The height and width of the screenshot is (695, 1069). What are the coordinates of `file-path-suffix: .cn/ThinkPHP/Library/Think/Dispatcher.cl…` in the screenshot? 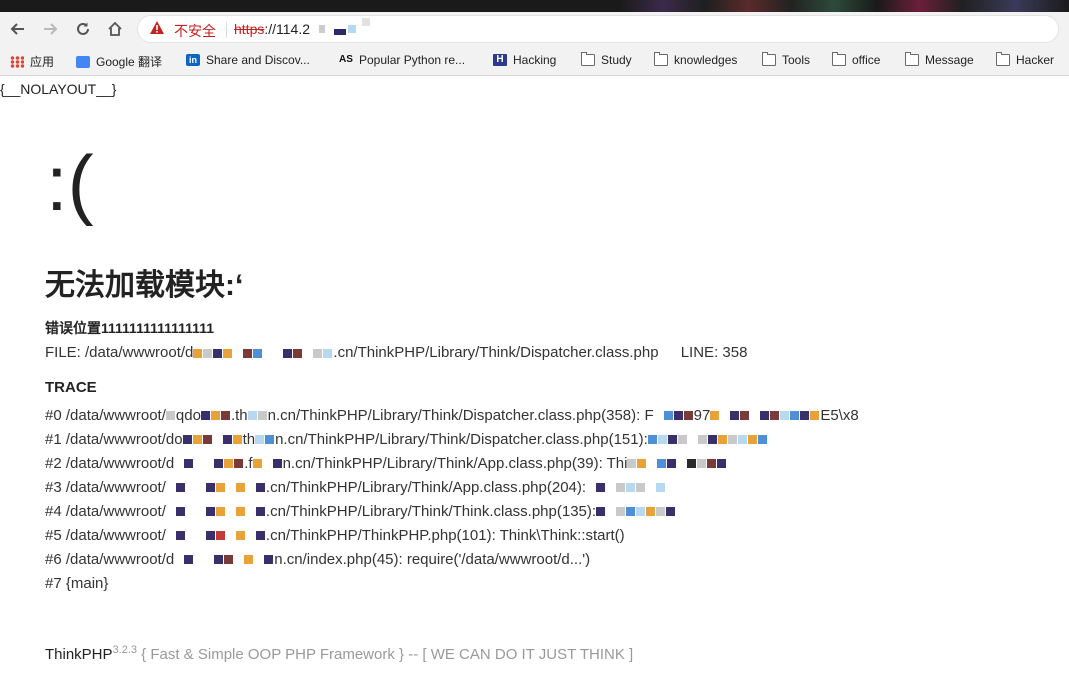 It's located at (496, 352).